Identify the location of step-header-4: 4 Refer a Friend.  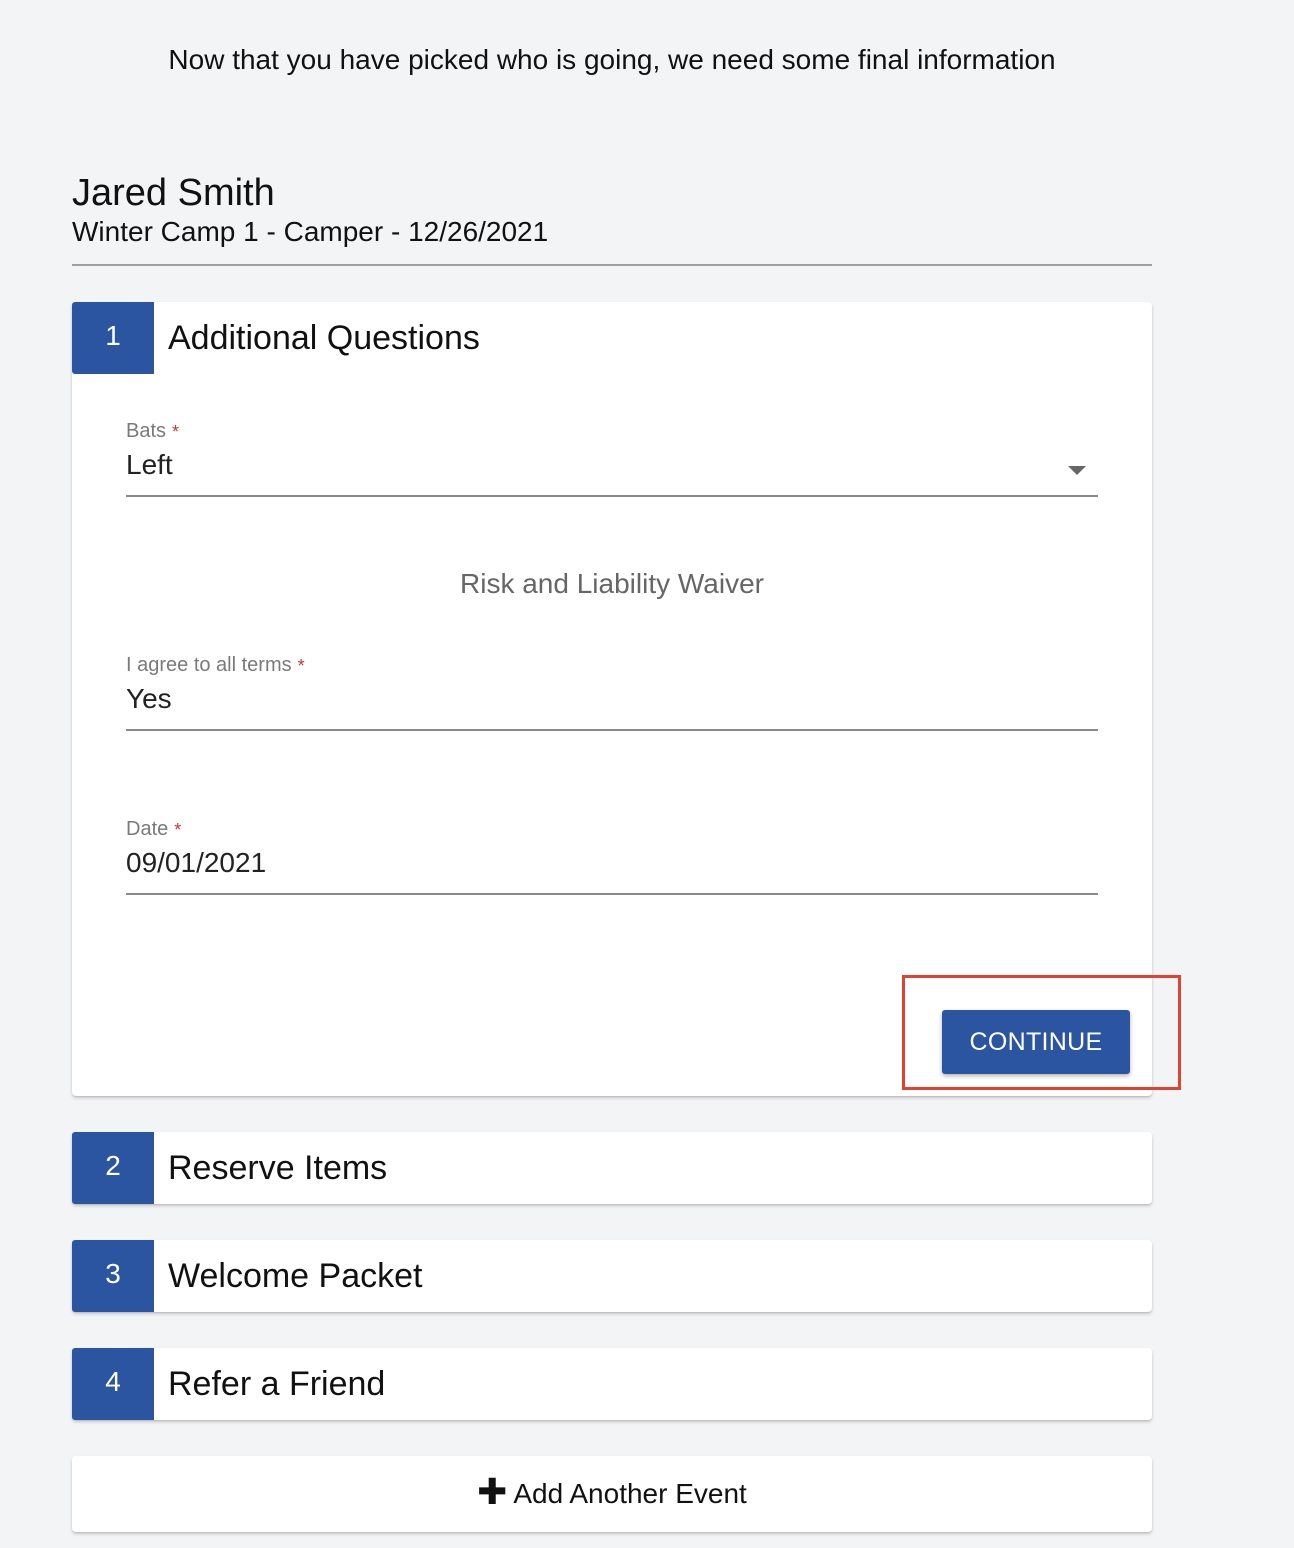
(612, 1384).